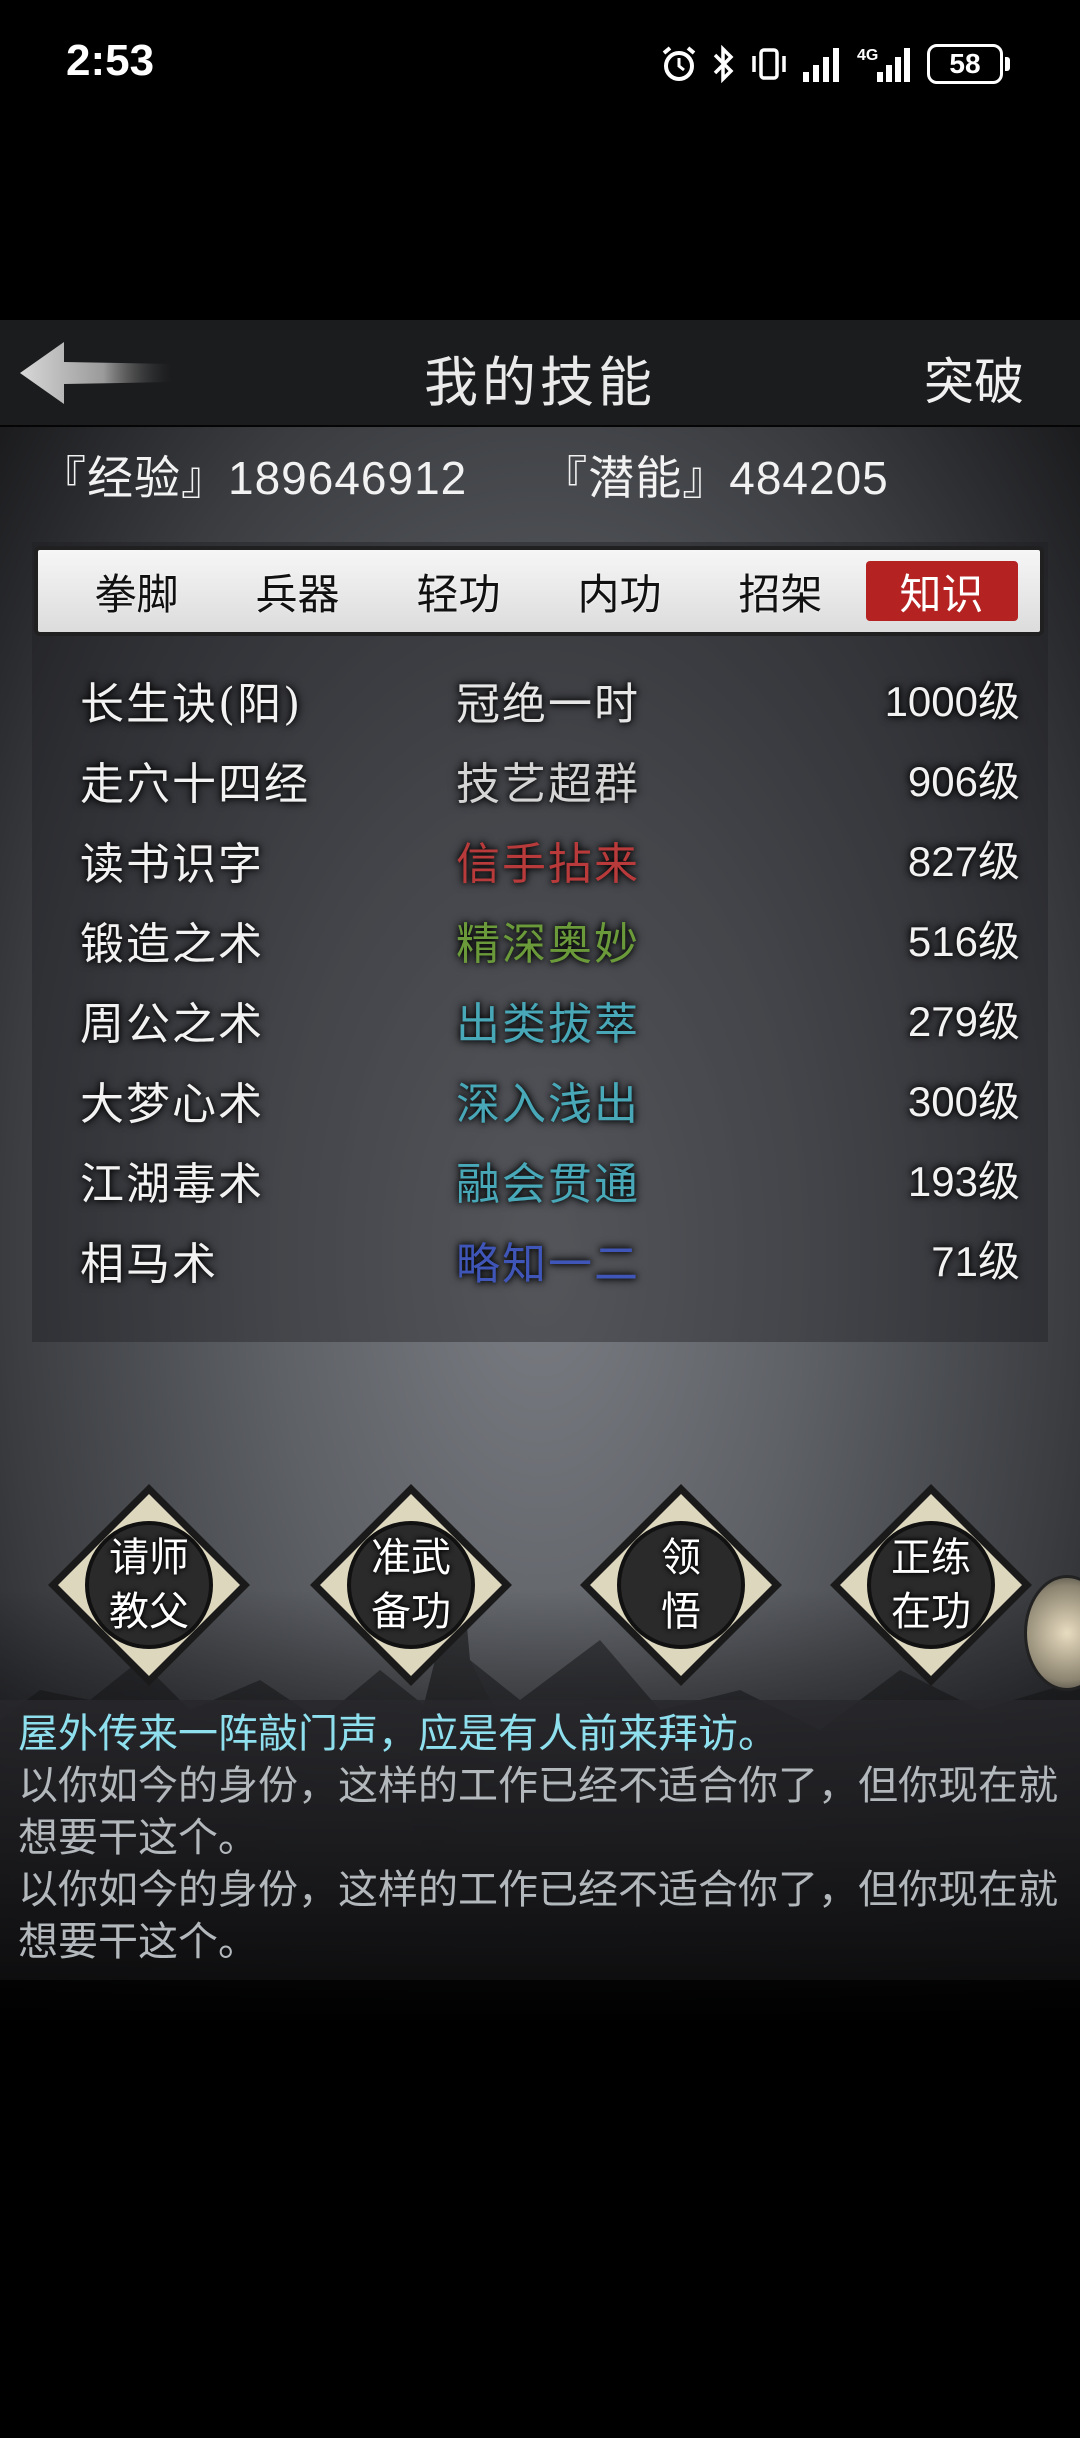  What do you see at coordinates (883, 64) in the screenshot?
I see `4g-signal-icon: 4G` at bounding box center [883, 64].